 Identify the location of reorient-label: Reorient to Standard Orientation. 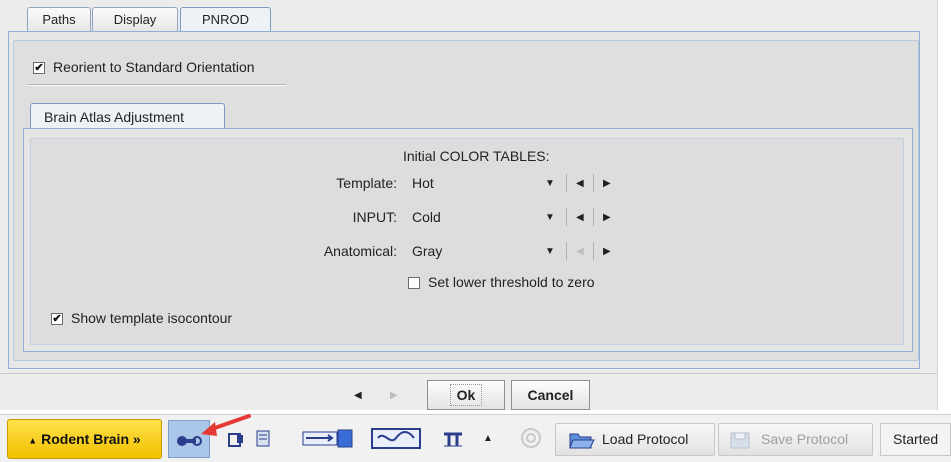
(154, 67).